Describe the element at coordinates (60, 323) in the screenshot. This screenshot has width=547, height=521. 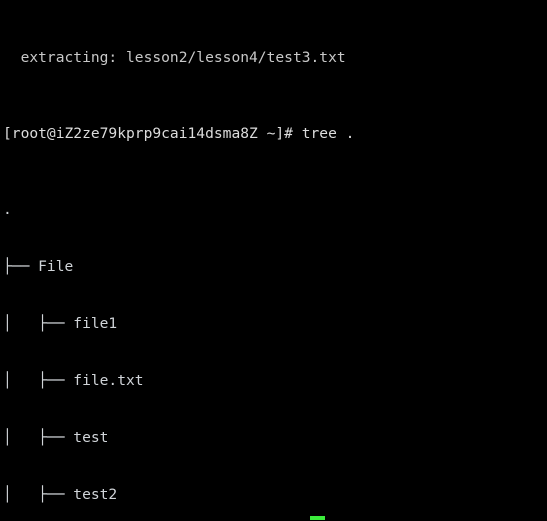
I see `tree-output-line: │ ├── file1` at that location.